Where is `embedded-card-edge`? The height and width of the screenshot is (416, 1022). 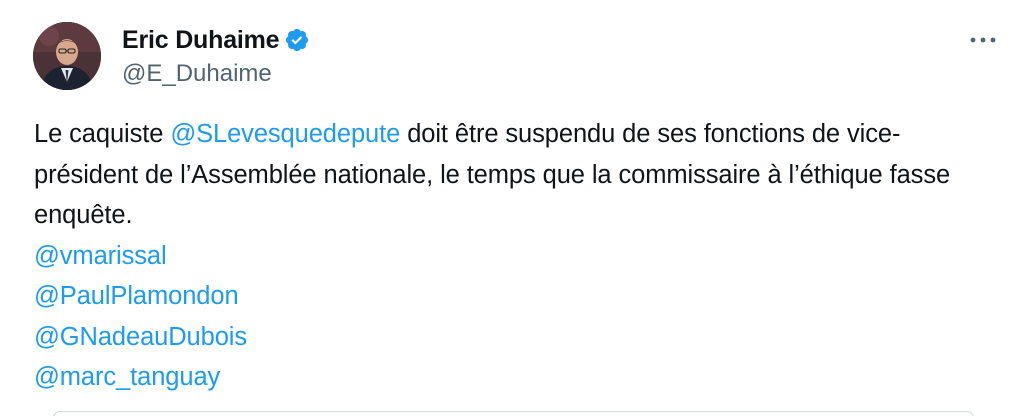
embedded-card-edge is located at coordinates (513, 413).